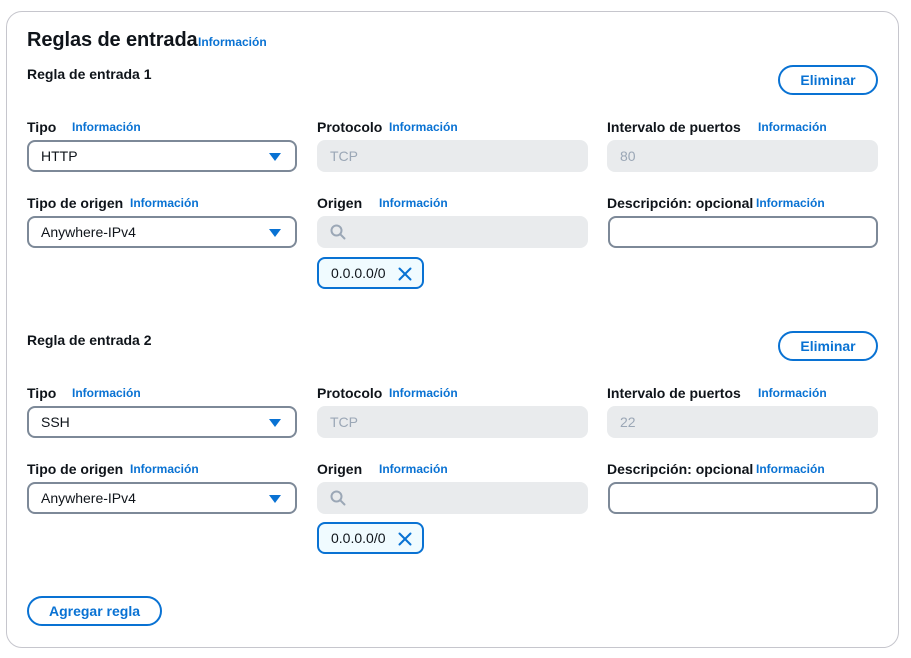 Image resolution: width=911 pixels, height=658 pixels. Describe the element at coordinates (628, 156) in the screenshot. I see `port-range-value: 80` at that location.